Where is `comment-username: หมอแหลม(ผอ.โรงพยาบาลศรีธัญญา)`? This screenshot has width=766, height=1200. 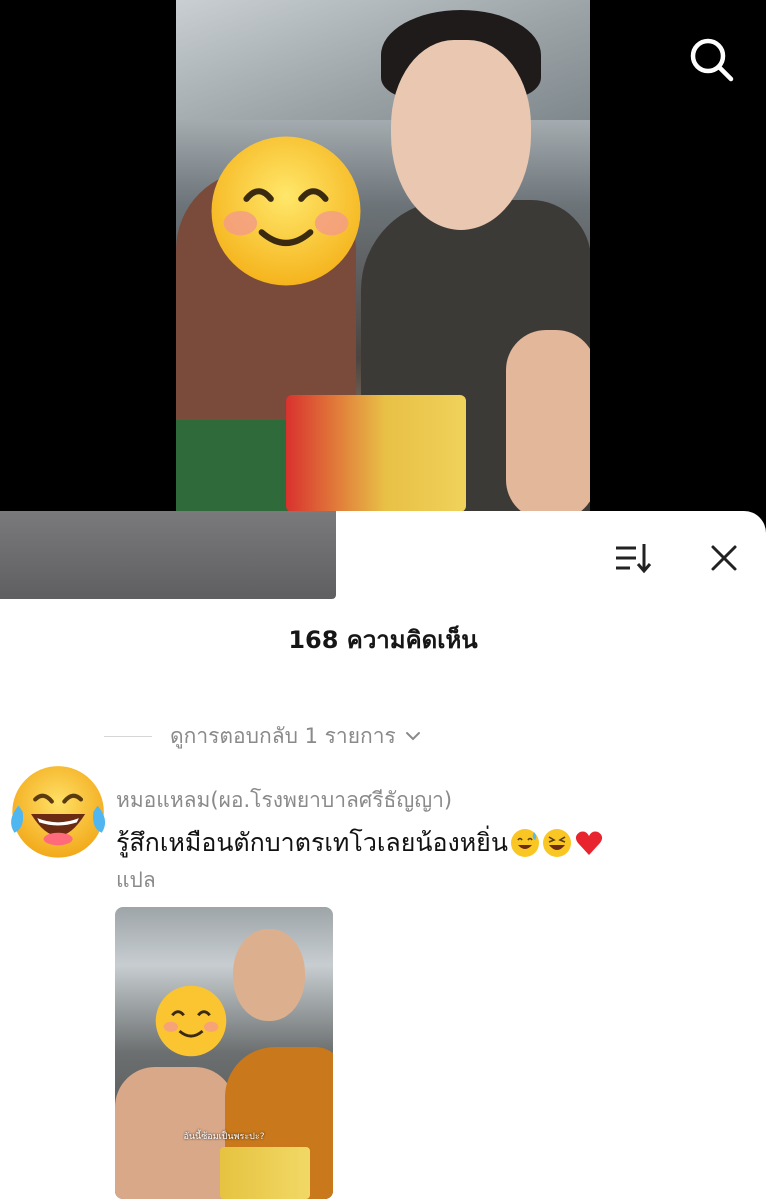
comment-username: หมอแหลม(ผอ.โรงพยาบาลศรีธัญญา) is located at coordinates (284, 800).